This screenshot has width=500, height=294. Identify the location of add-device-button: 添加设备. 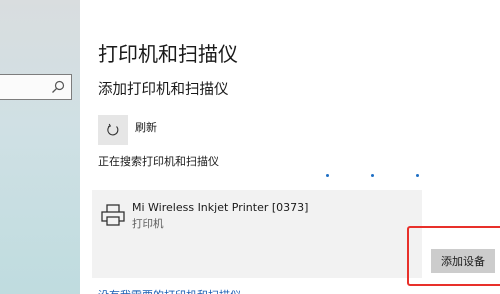
(463, 261).